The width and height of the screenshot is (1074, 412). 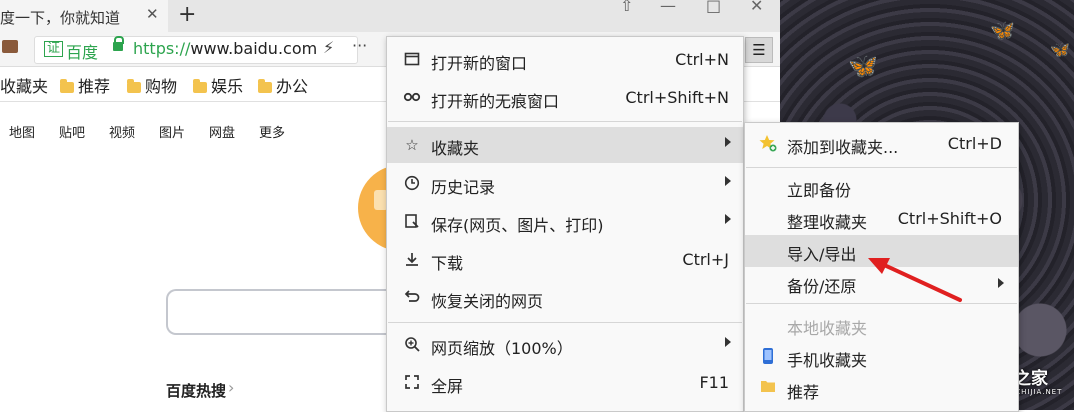 I want to click on bookmark-folder-office: 办公, so click(x=283, y=85).